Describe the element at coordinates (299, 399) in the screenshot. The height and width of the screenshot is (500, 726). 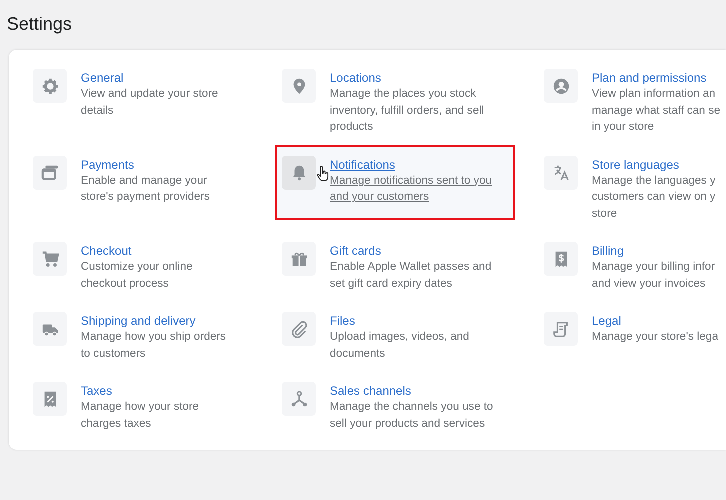
I see `network-icon` at that location.